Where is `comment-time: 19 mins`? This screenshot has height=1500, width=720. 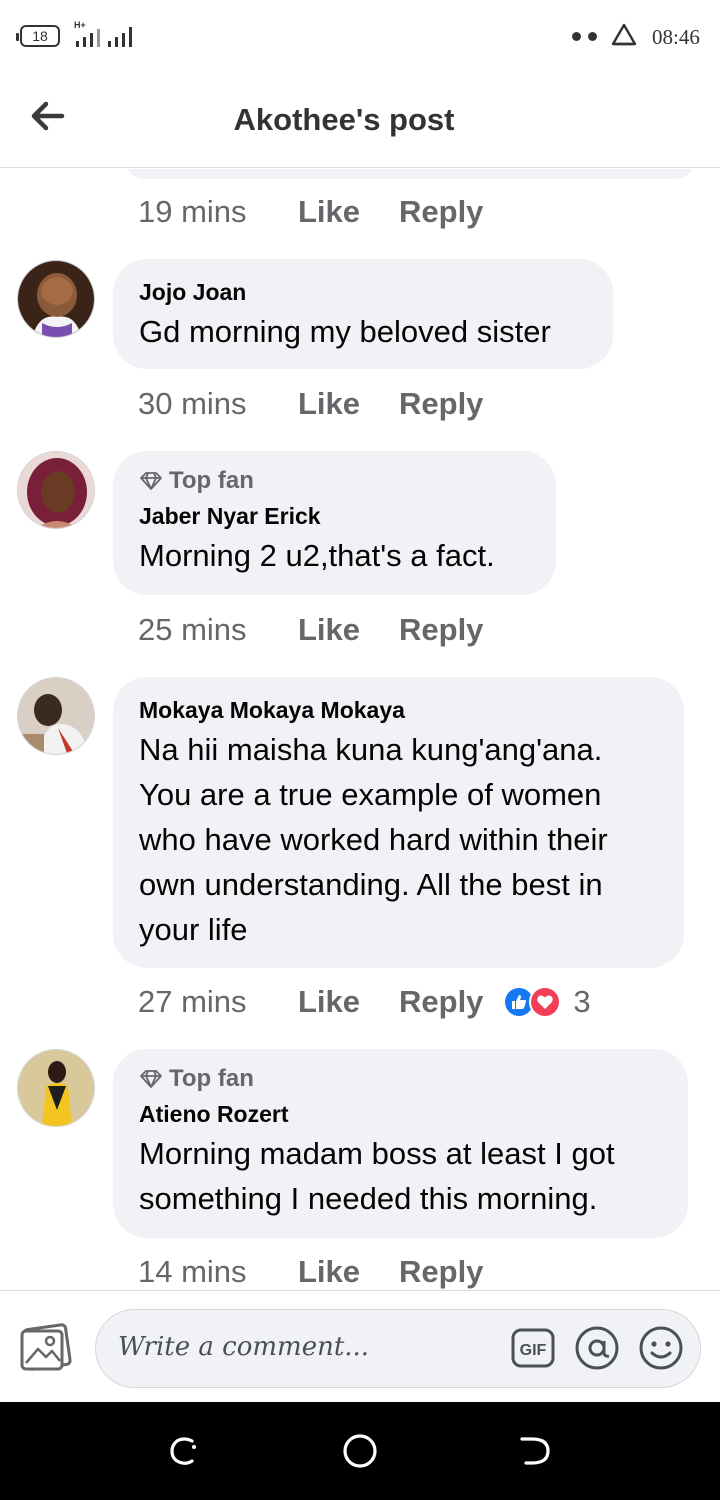 comment-time: 19 mins is located at coordinates (192, 211).